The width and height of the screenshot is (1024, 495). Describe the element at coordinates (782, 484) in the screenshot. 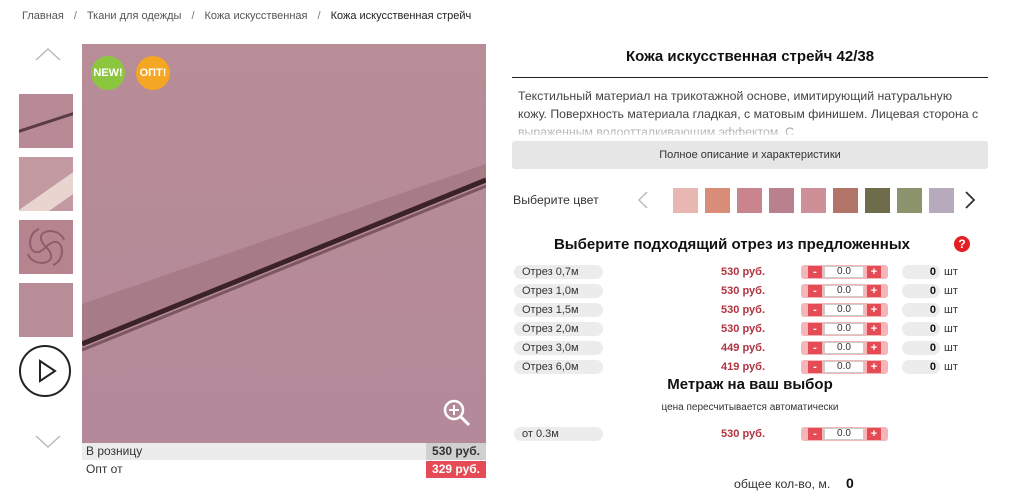

I see `total-quantity-label: общее кол-во, м.` at that location.